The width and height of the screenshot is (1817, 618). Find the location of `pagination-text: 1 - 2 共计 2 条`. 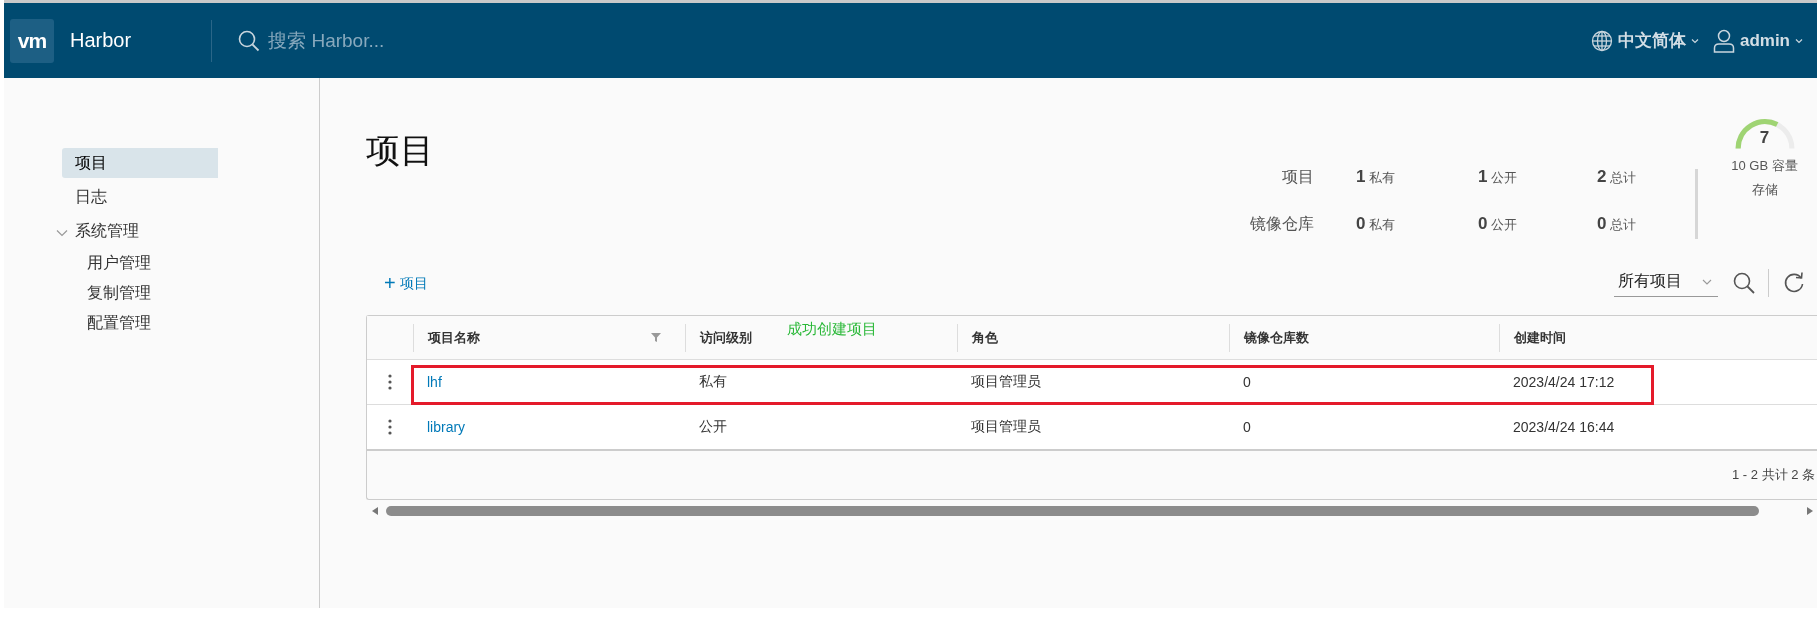

pagination-text: 1 - 2 共计 2 条 is located at coordinates (1773, 475).